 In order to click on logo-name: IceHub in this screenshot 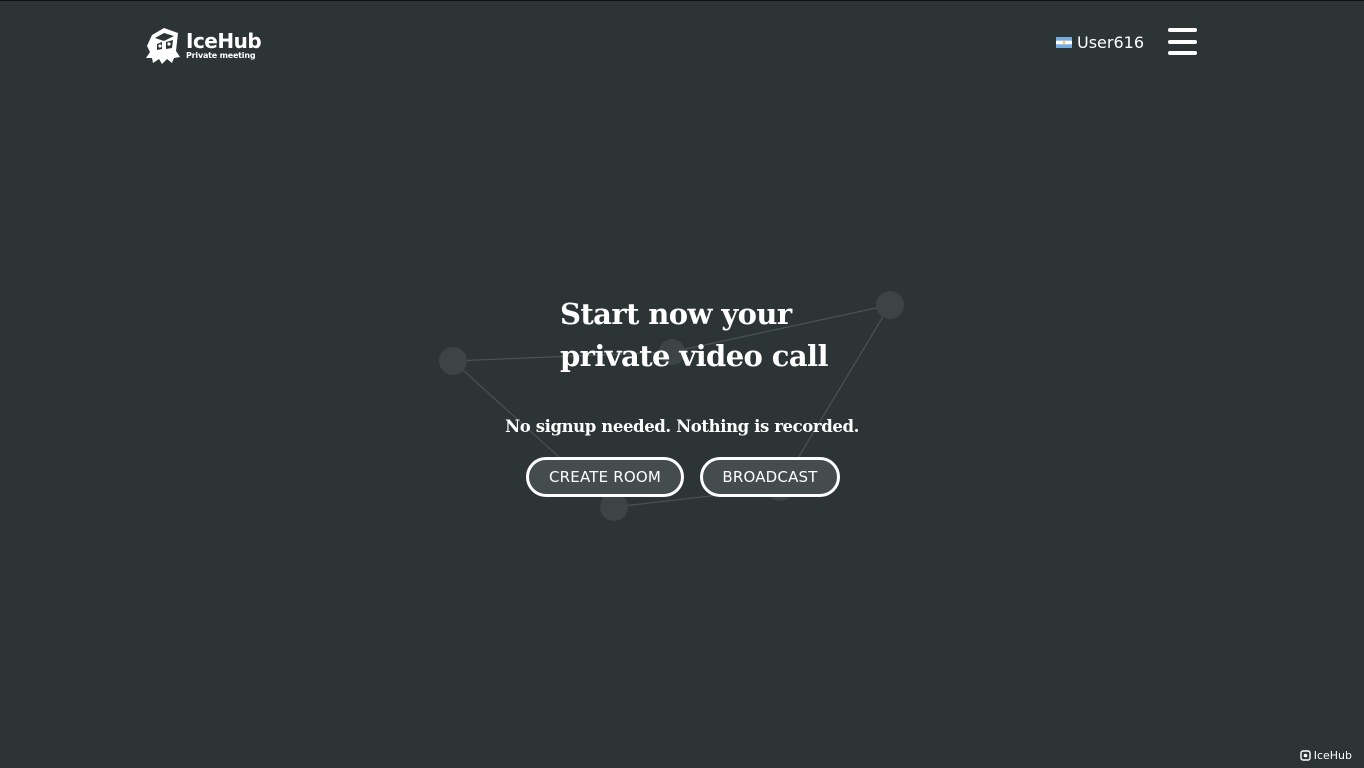, I will do `click(224, 40)`.